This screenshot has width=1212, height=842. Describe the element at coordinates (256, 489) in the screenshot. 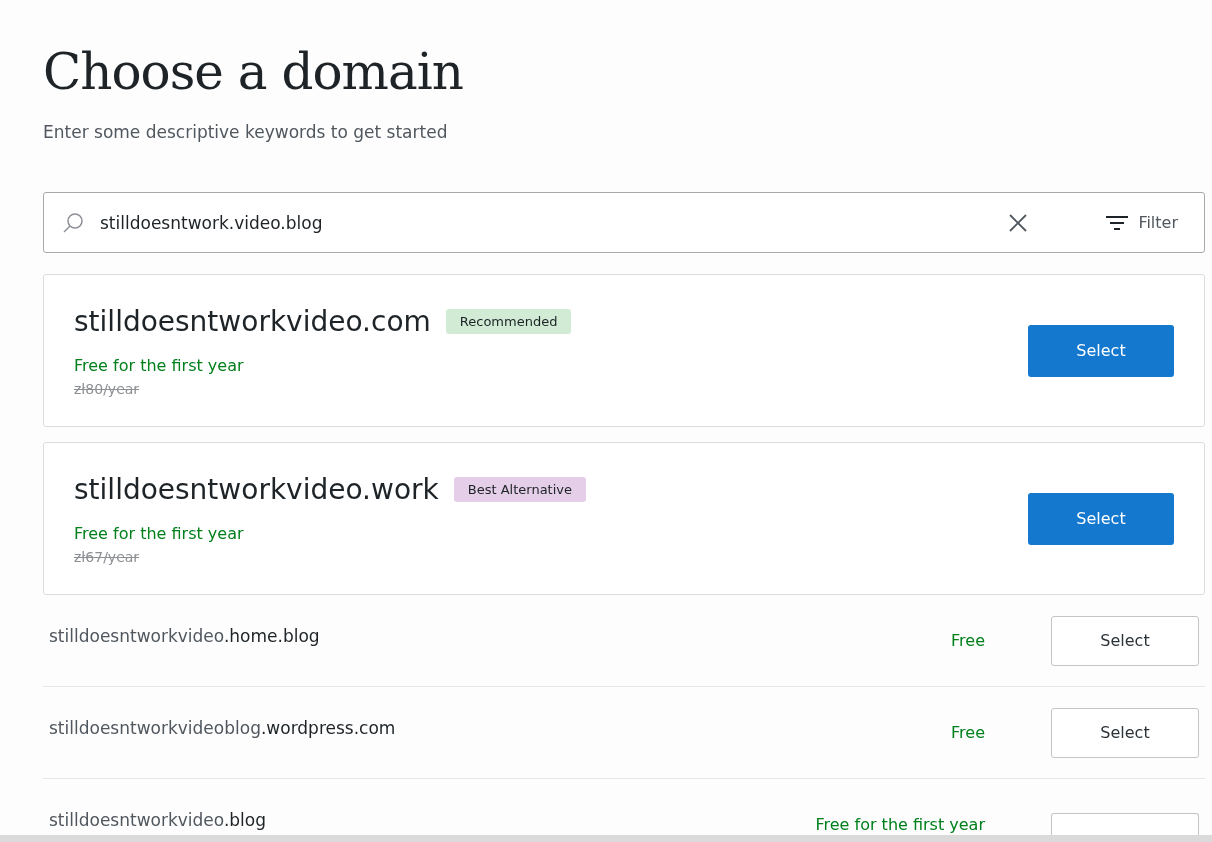

I see `domain-name: stilldoesntworkvideo.work` at that location.